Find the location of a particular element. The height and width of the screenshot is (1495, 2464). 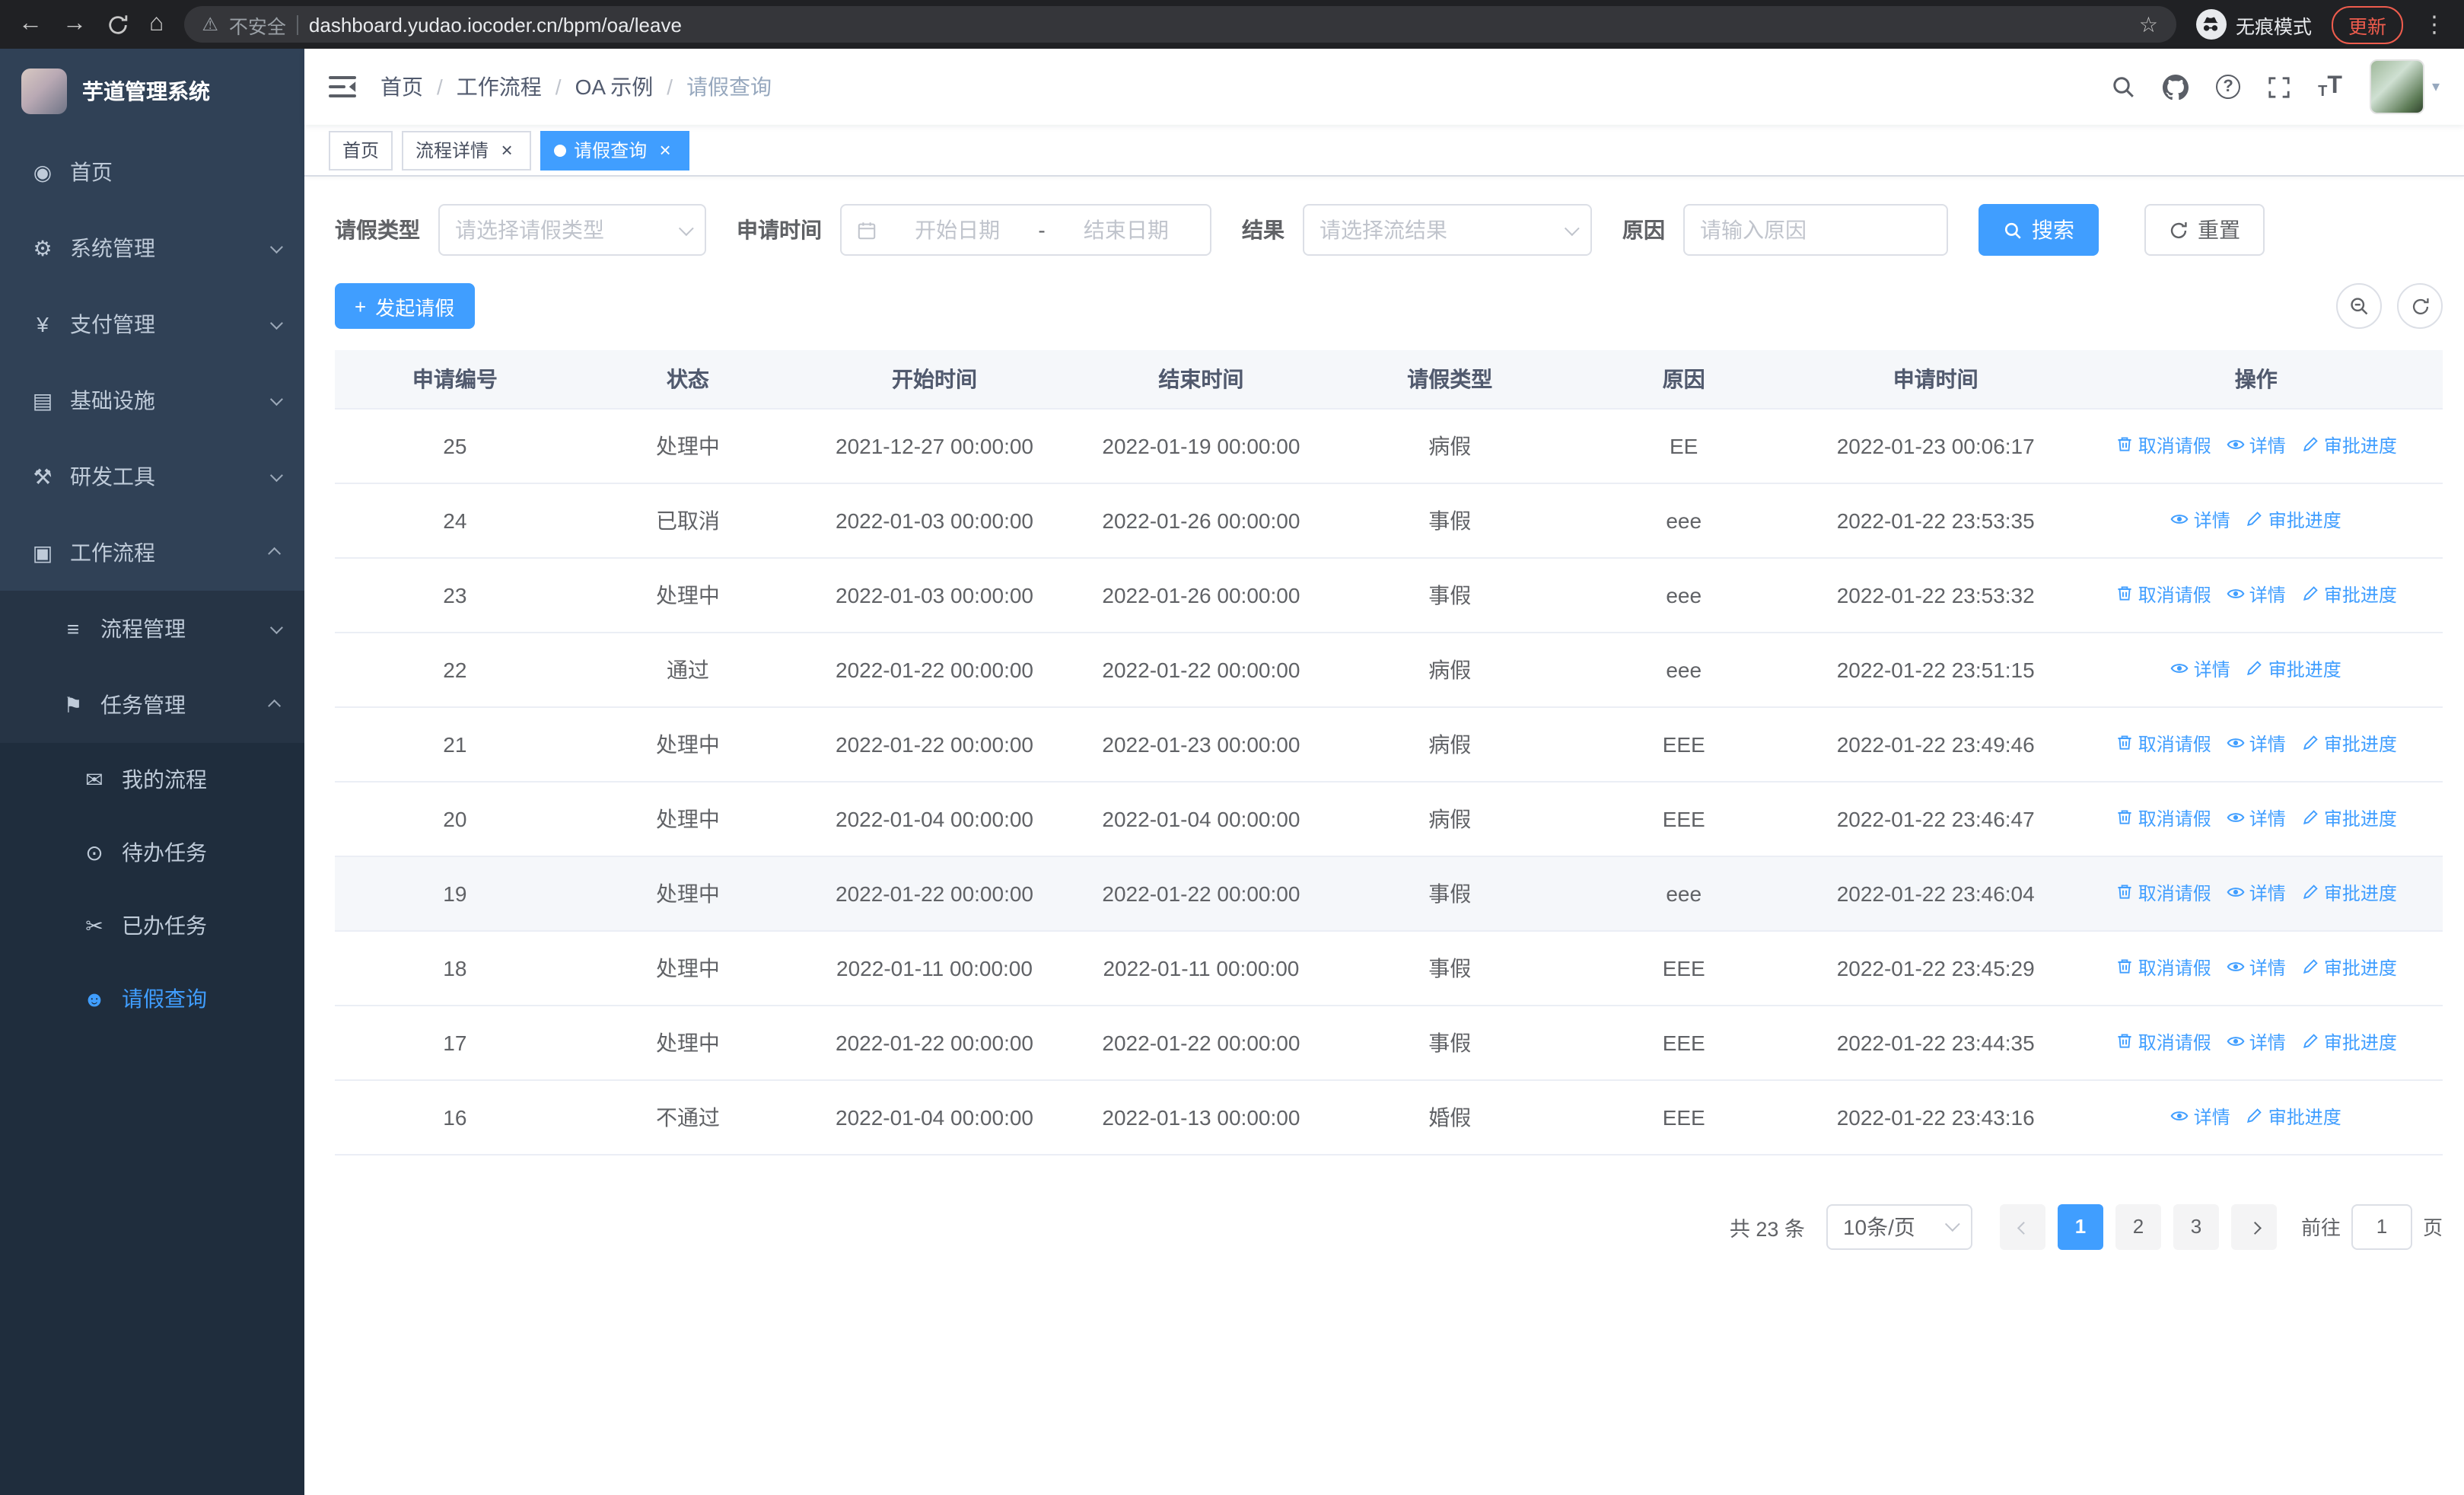

navbar-actions: ? TT ▾ is located at coordinates (2275, 87).